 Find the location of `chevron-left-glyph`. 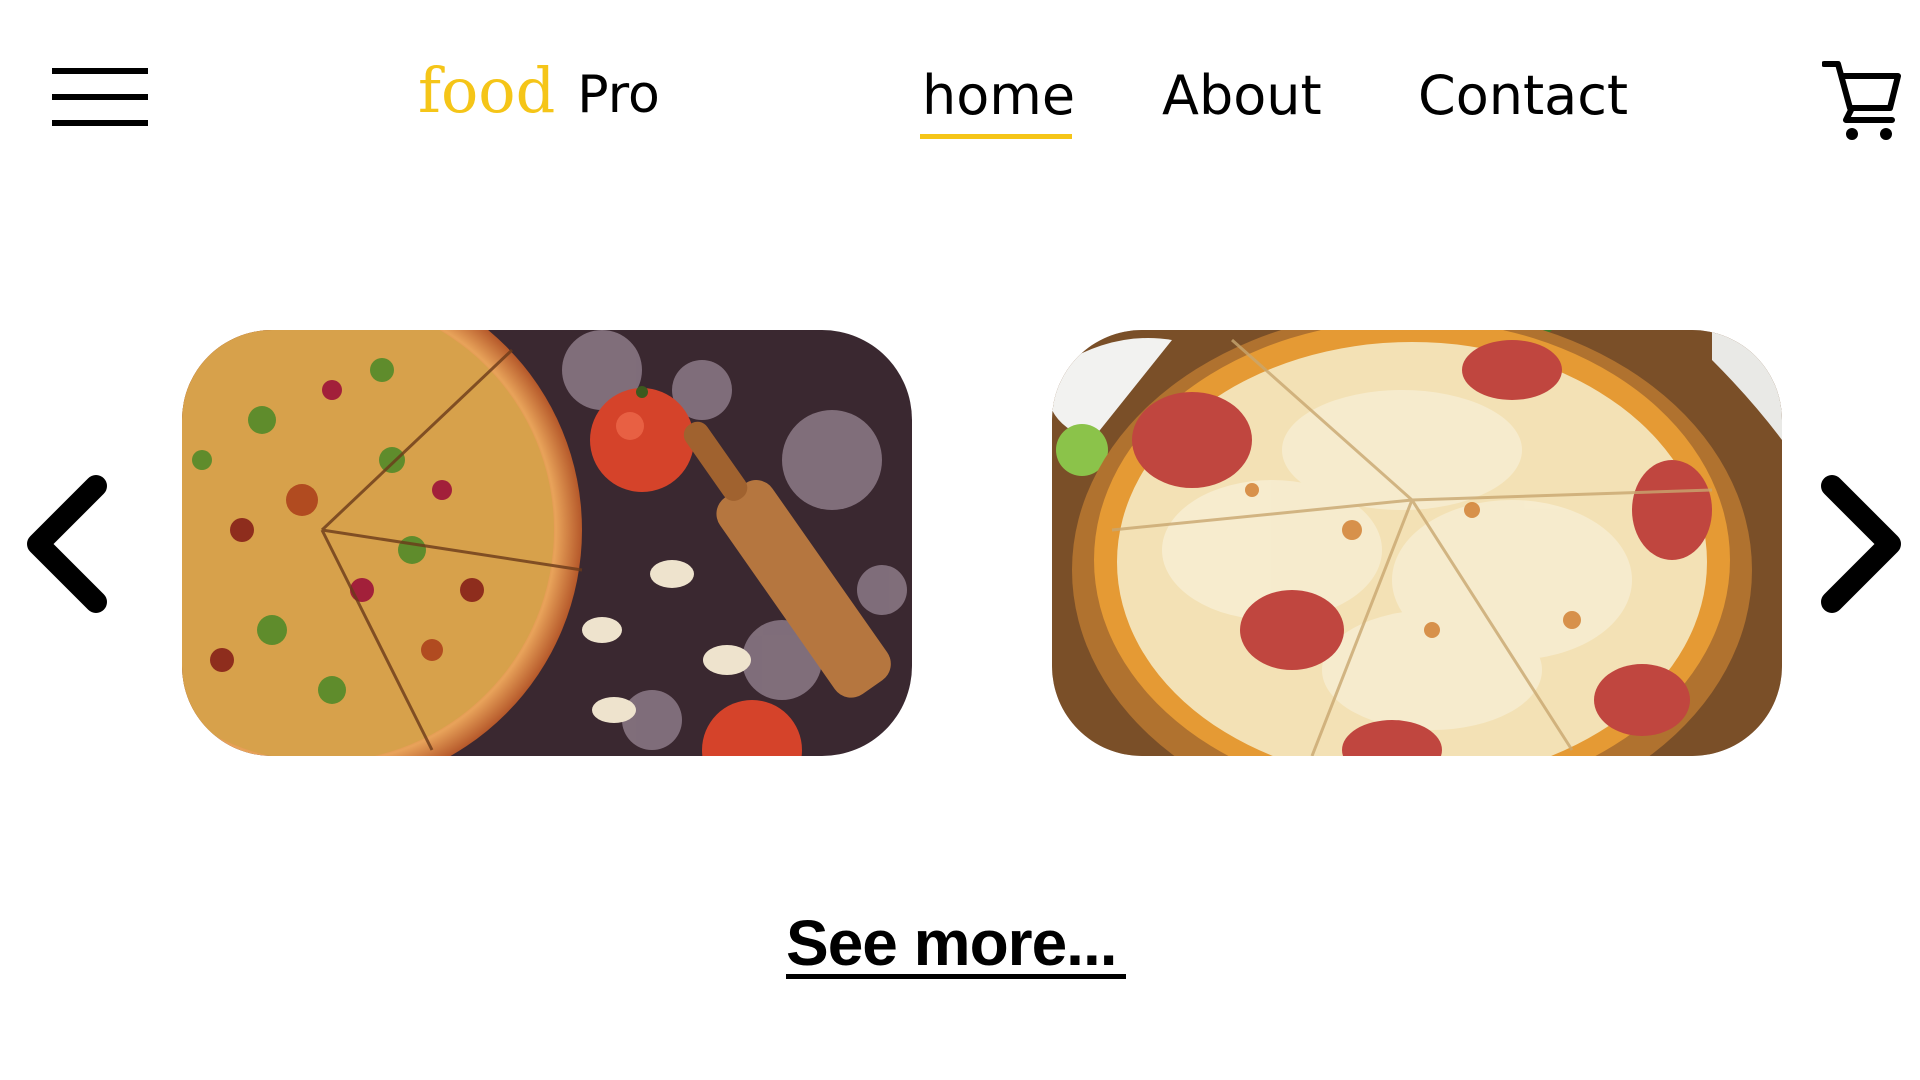

chevron-left-glyph is located at coordinates (67, 544).